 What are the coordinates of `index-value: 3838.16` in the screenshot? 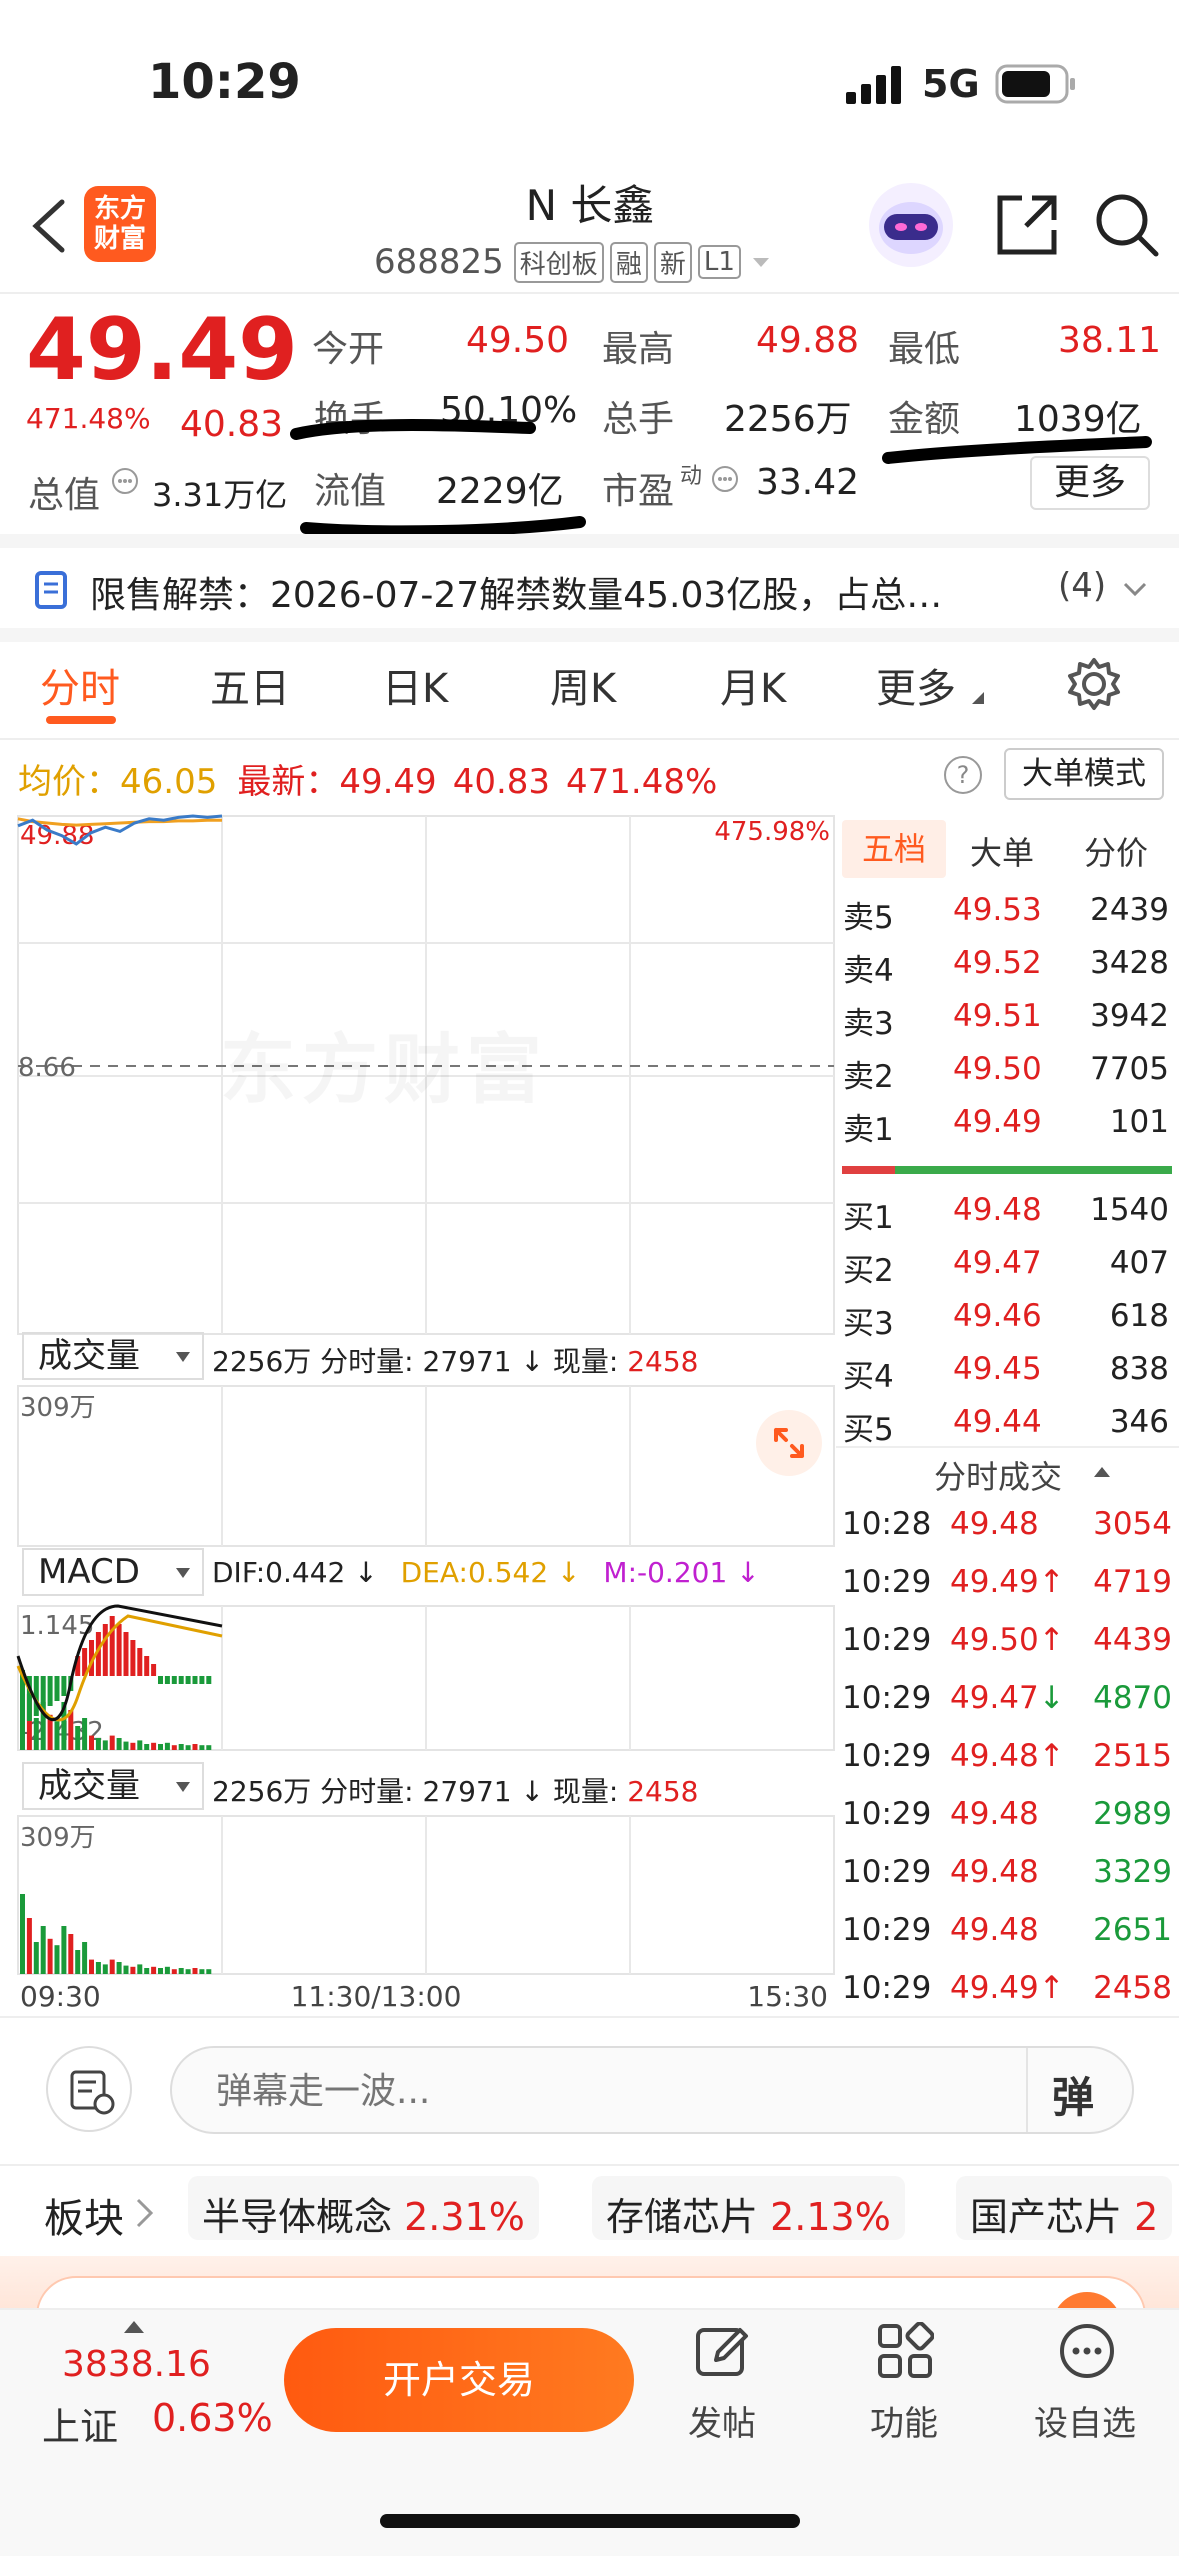 It's located at (136, 2364).